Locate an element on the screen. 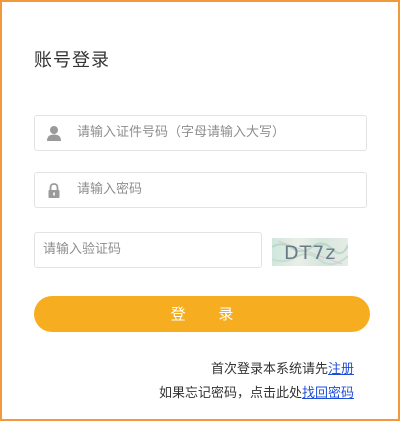 This screenshot has width=400, height=421. register-link: 注册 is located at coordinates (341, 369).